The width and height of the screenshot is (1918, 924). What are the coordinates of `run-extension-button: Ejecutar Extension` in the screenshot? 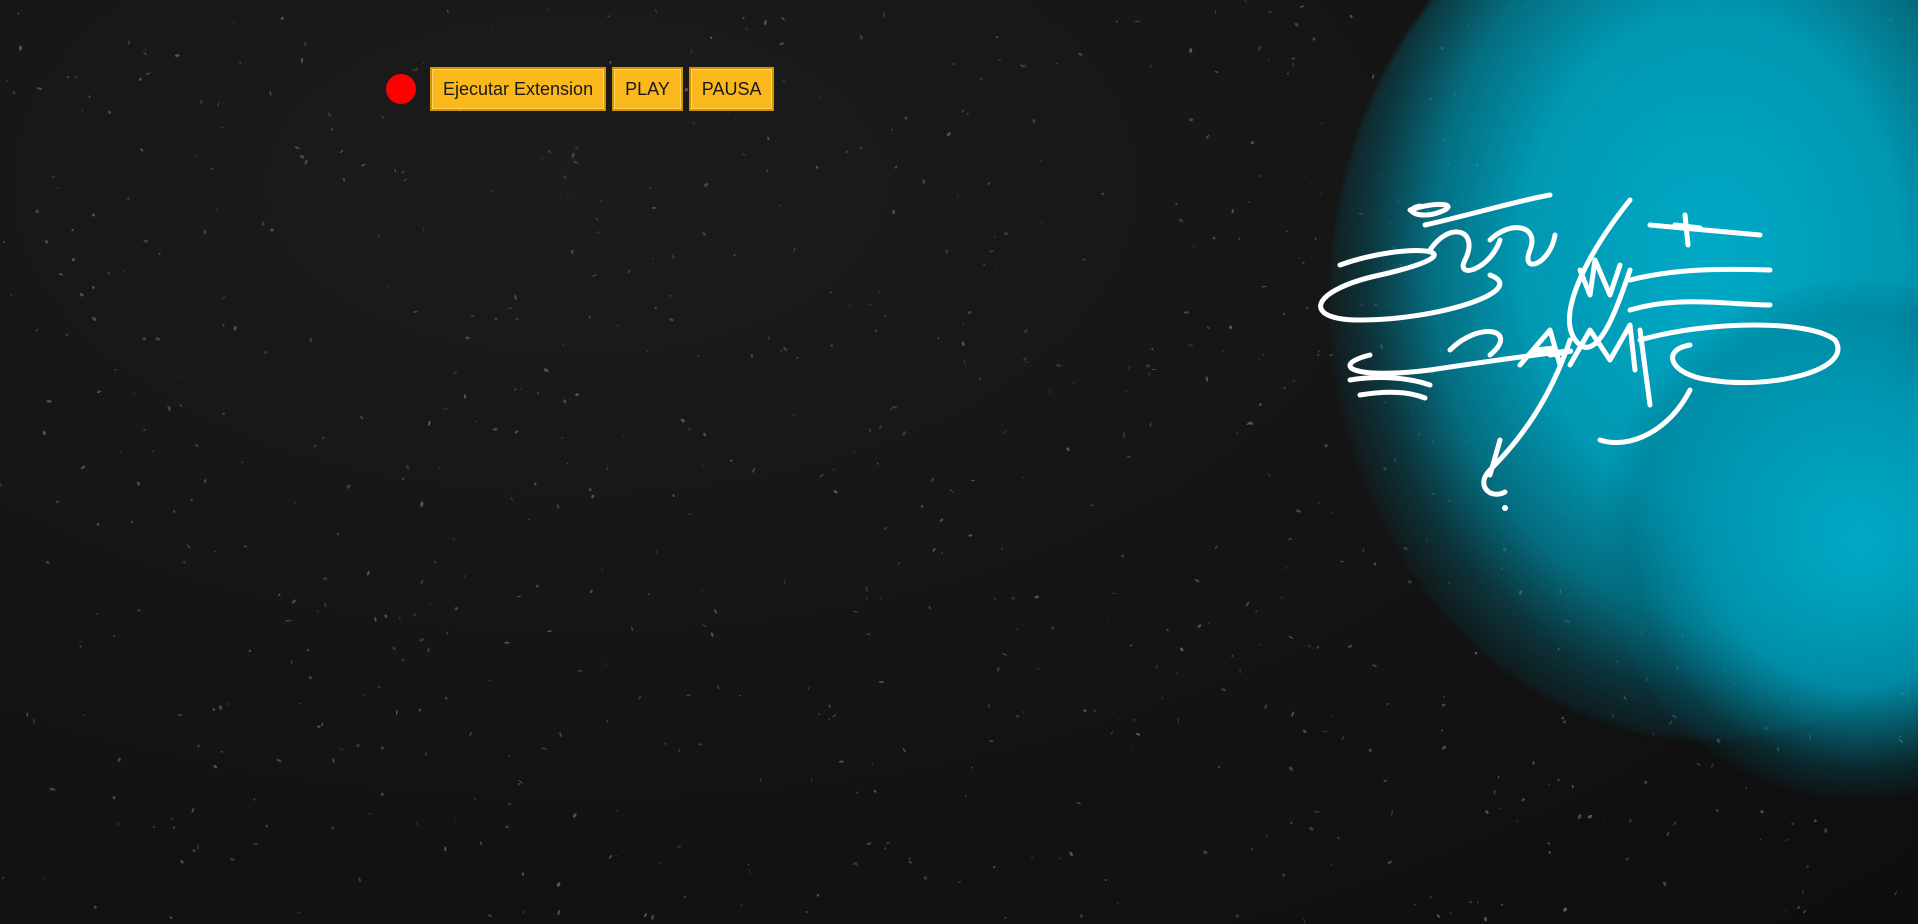 It's located at (518, 89).